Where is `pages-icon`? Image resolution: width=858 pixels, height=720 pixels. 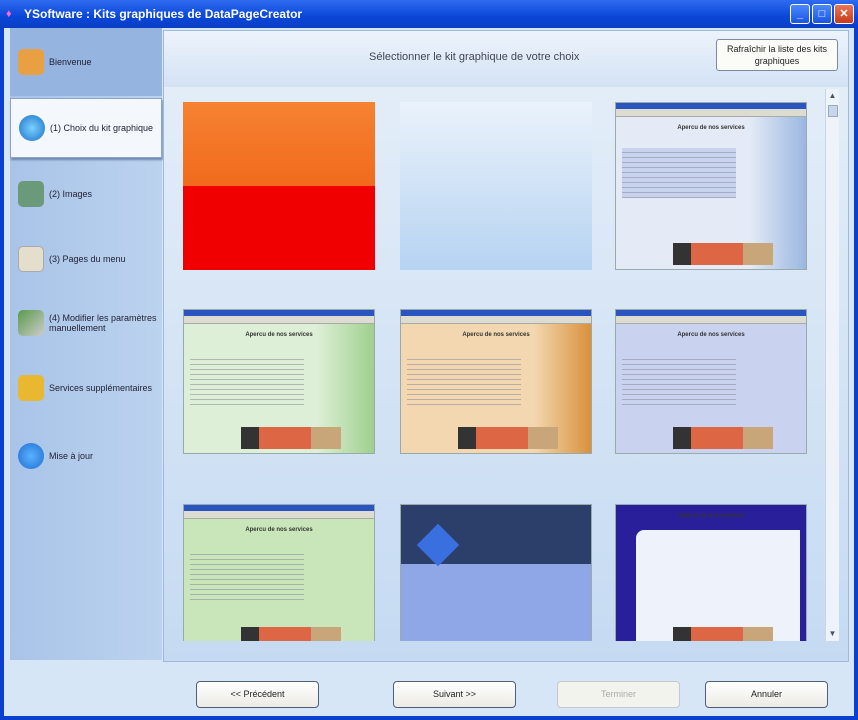 pages-icon is located at coordinates (31, 259).